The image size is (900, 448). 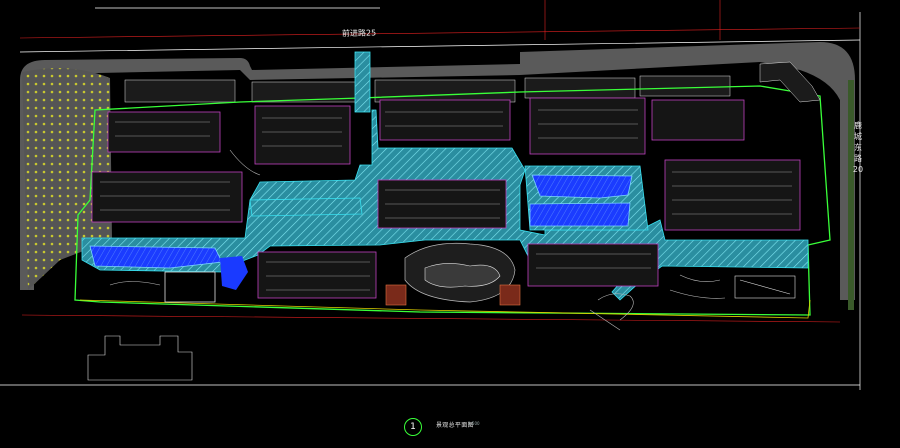 I want to click on north-circle-icon: 1, so click(x=413, y=427).